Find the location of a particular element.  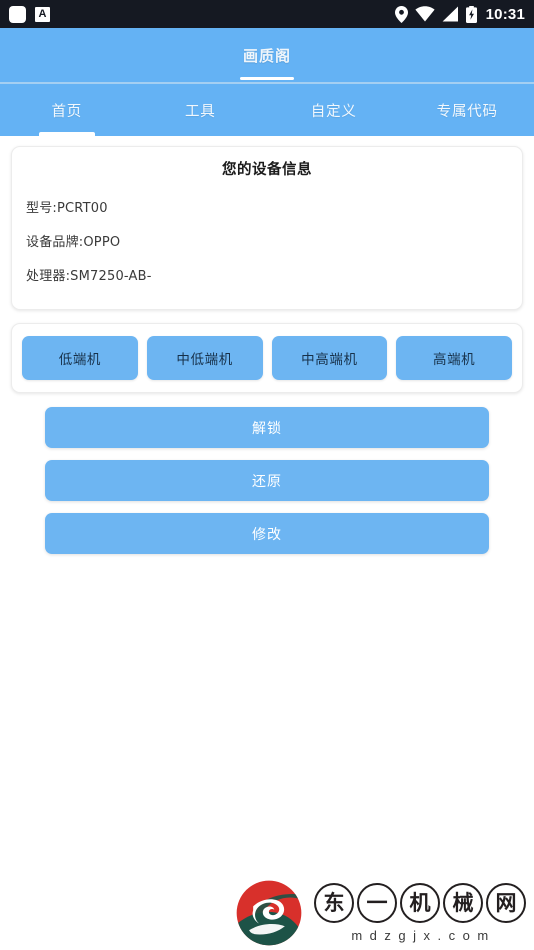

modify-button: 修改 is located at coordinates (267, 533).